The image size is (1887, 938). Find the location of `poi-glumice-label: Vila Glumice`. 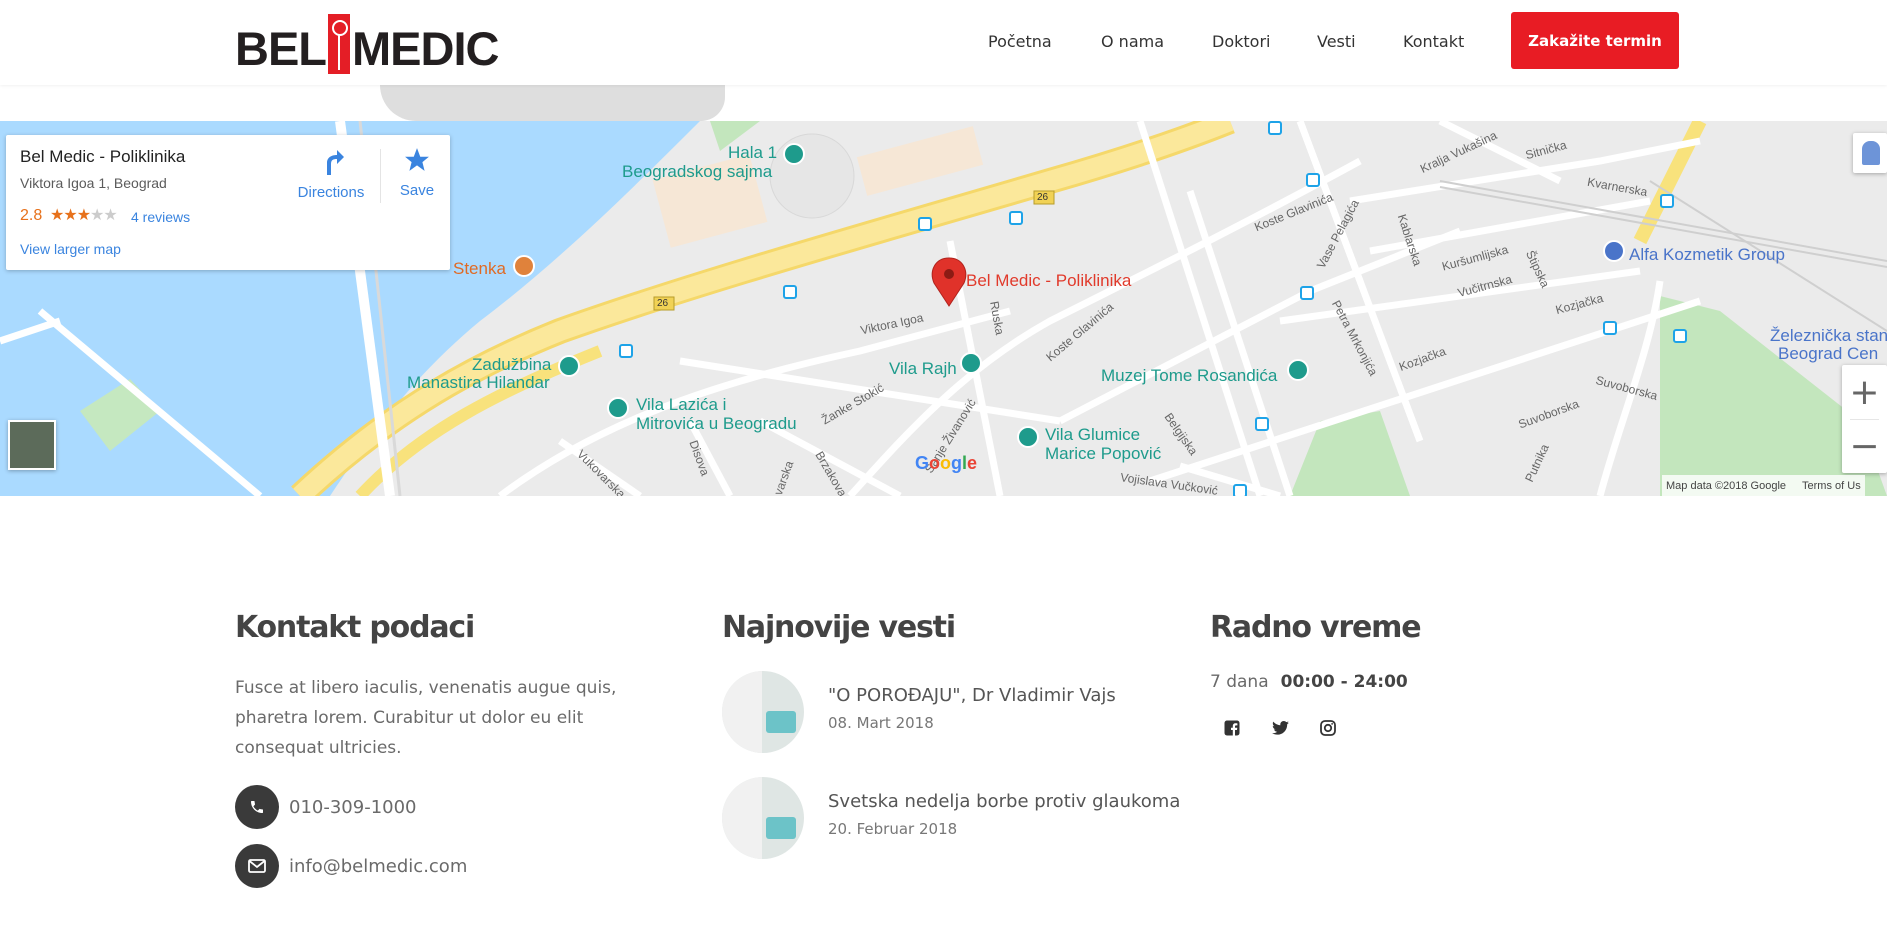

poi-glumice-label: Vila Glumice is located at coordinates (1092, 435).